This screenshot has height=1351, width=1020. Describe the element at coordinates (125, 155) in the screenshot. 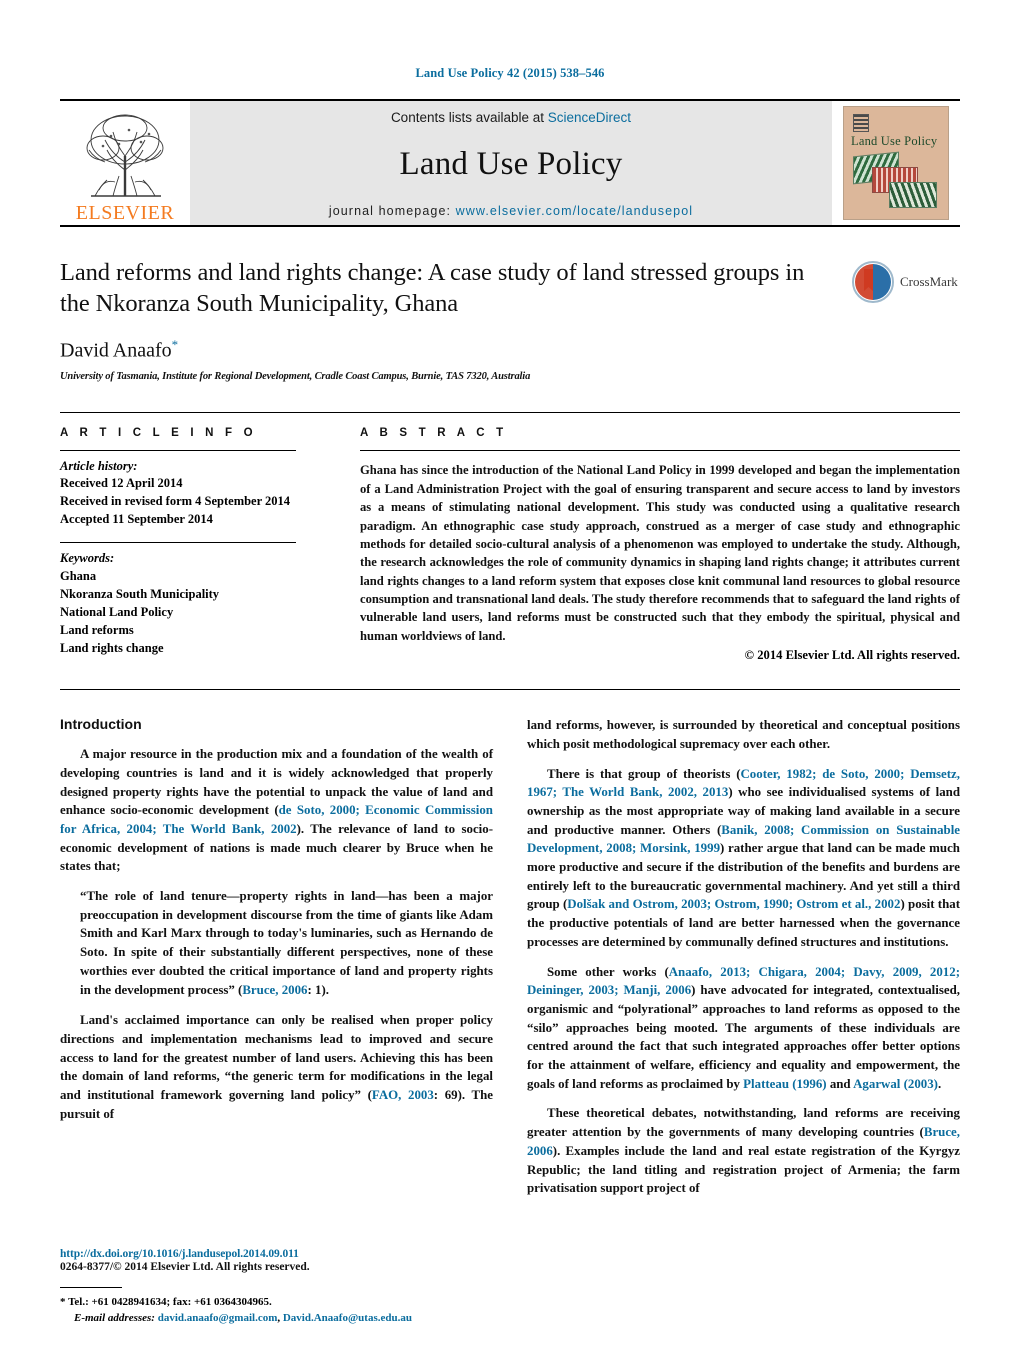

I see `elsevier-tree-icon` at that location.